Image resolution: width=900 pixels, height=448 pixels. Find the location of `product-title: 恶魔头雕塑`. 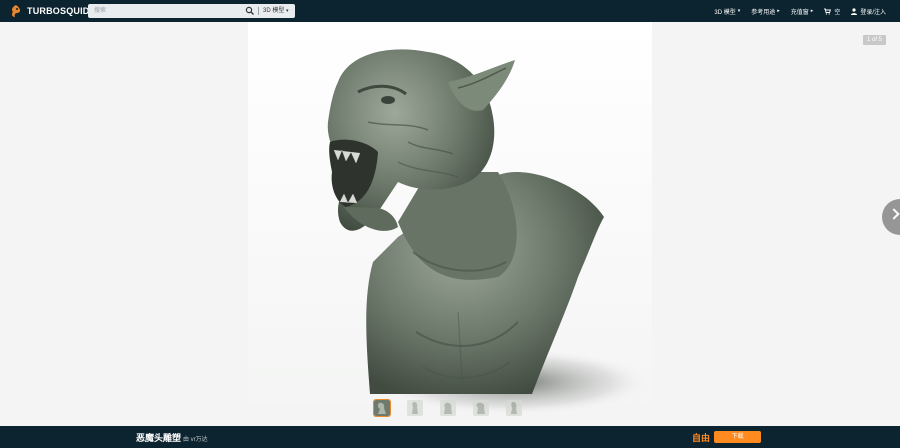

product-title: 恶魔头雕塑 is located at coordinates (159, 438).